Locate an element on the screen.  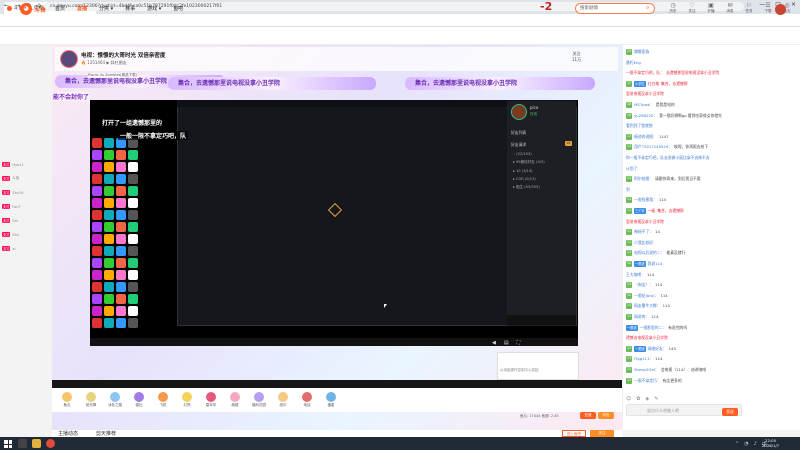
chat-username: 计划了 is located at coordinates (631, 169).